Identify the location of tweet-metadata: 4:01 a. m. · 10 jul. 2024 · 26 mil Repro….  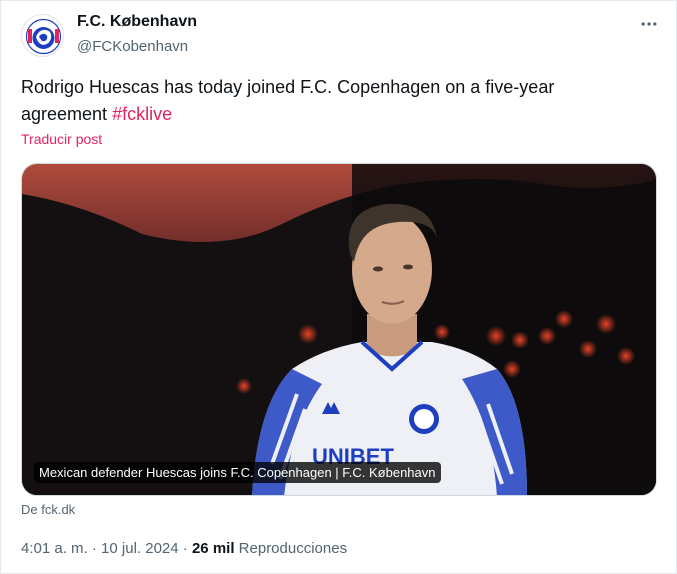
(184, 548).